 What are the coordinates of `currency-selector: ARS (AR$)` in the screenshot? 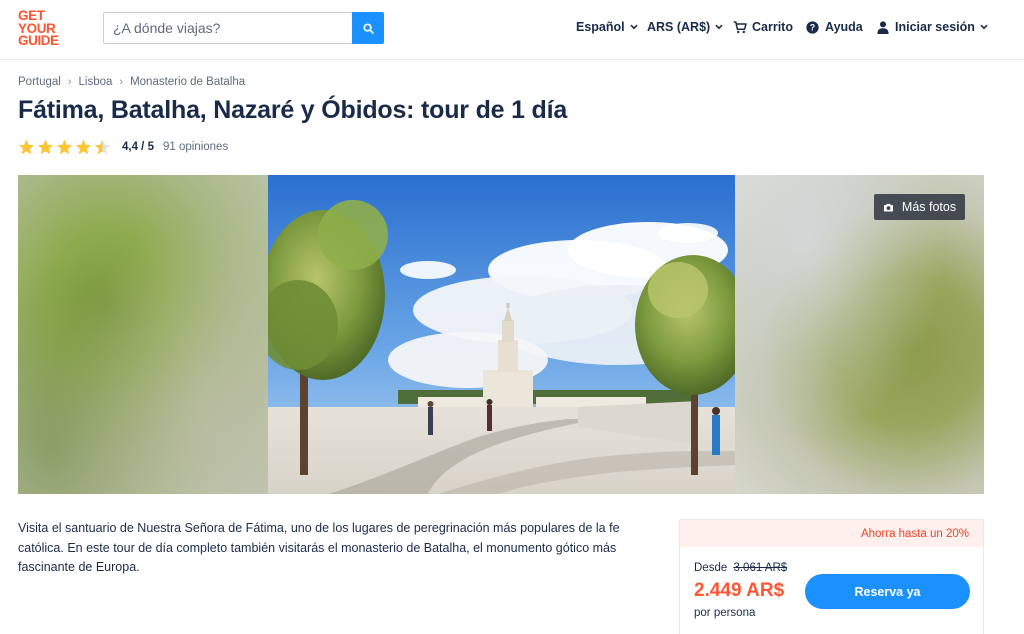 It's located at (685, 27).